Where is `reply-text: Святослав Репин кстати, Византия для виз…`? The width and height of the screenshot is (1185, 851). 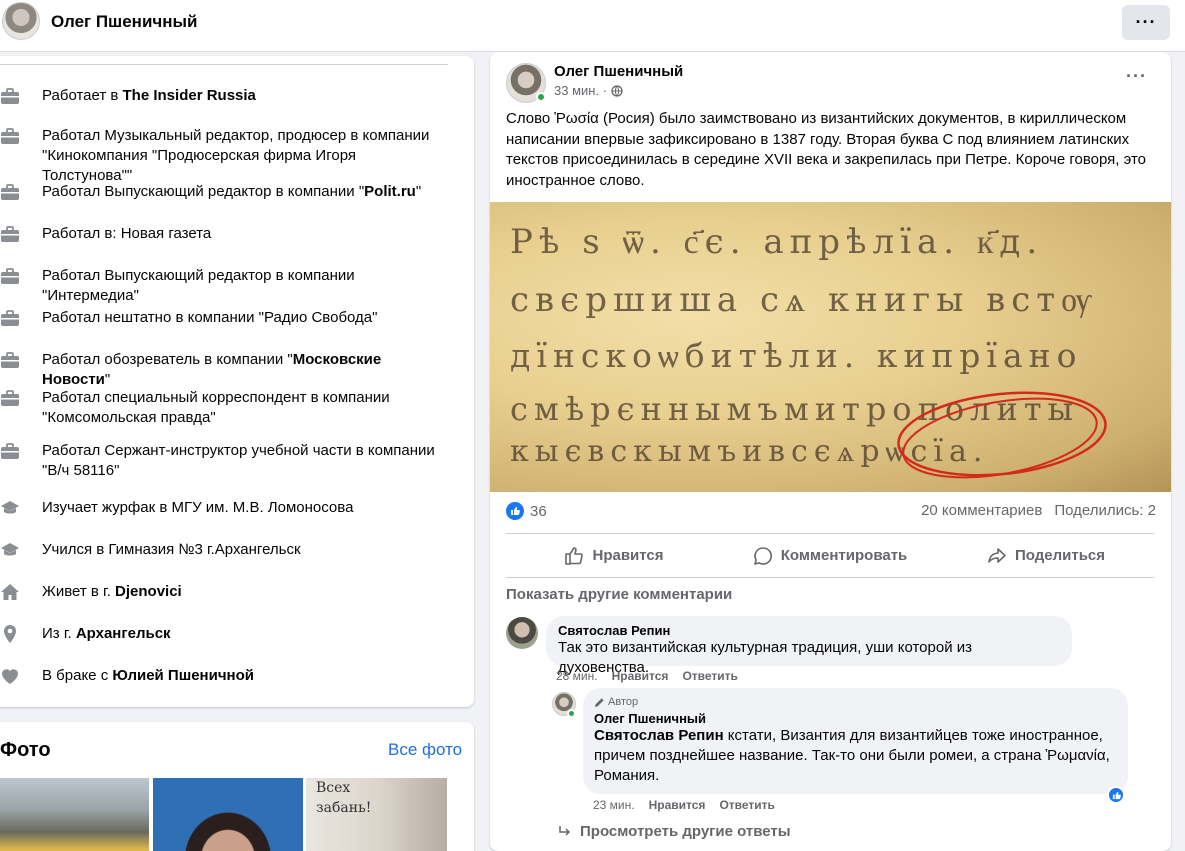
reply-text: Святослав Репин кстати, Византия для виз… is located at coordinates (855, 756).